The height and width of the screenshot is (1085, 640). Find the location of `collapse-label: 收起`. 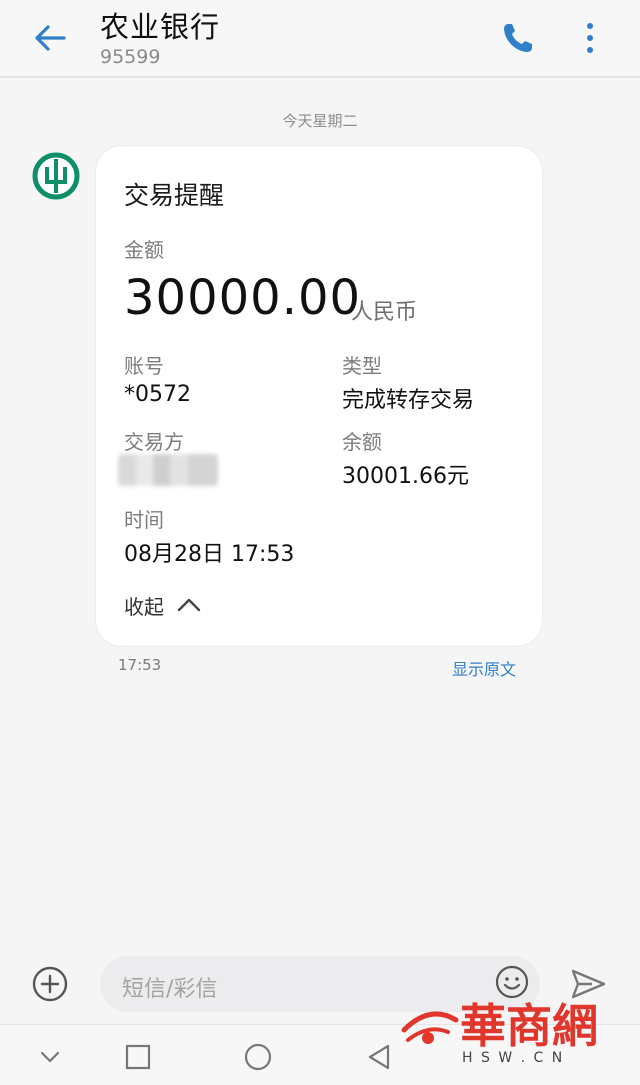

collapse-label: 收起 is located at coordinates (144, 606).